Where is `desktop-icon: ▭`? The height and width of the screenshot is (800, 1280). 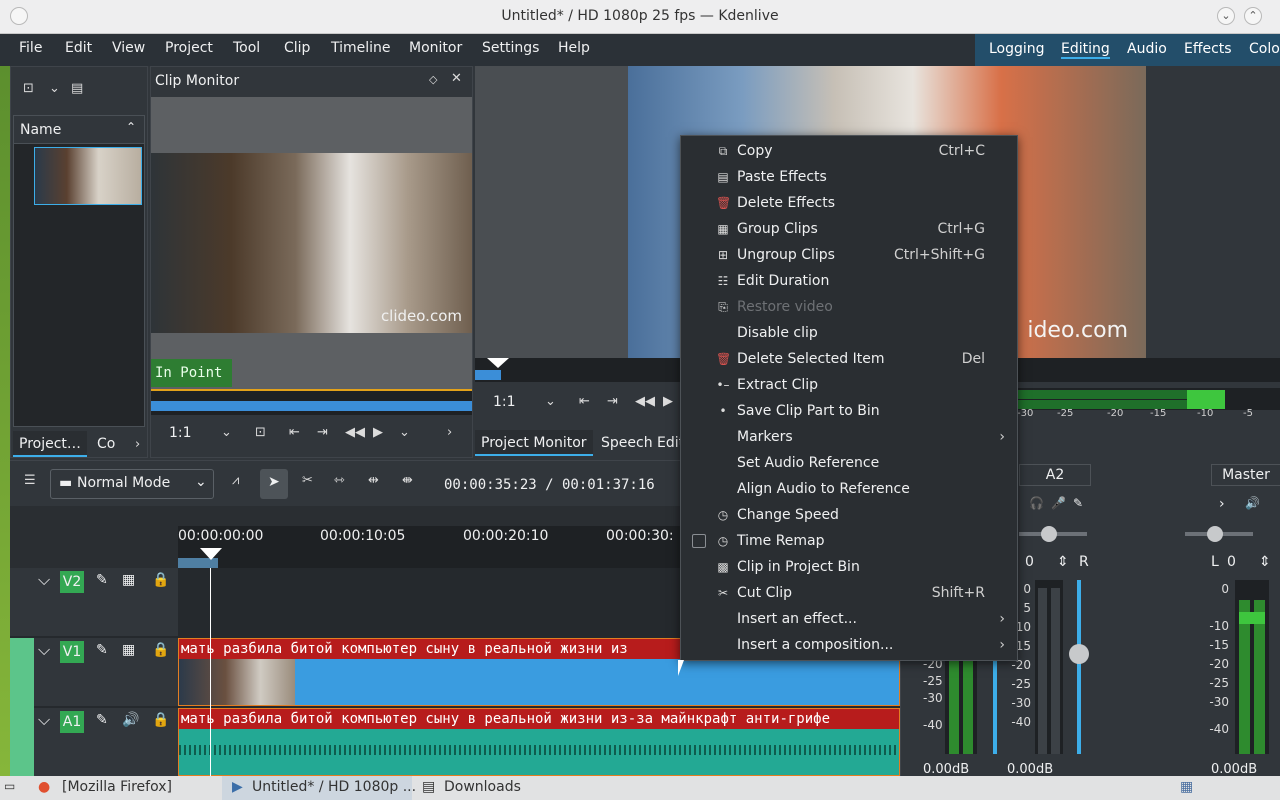
desktop-icon: ▭ is located at coordinates (9, 786).